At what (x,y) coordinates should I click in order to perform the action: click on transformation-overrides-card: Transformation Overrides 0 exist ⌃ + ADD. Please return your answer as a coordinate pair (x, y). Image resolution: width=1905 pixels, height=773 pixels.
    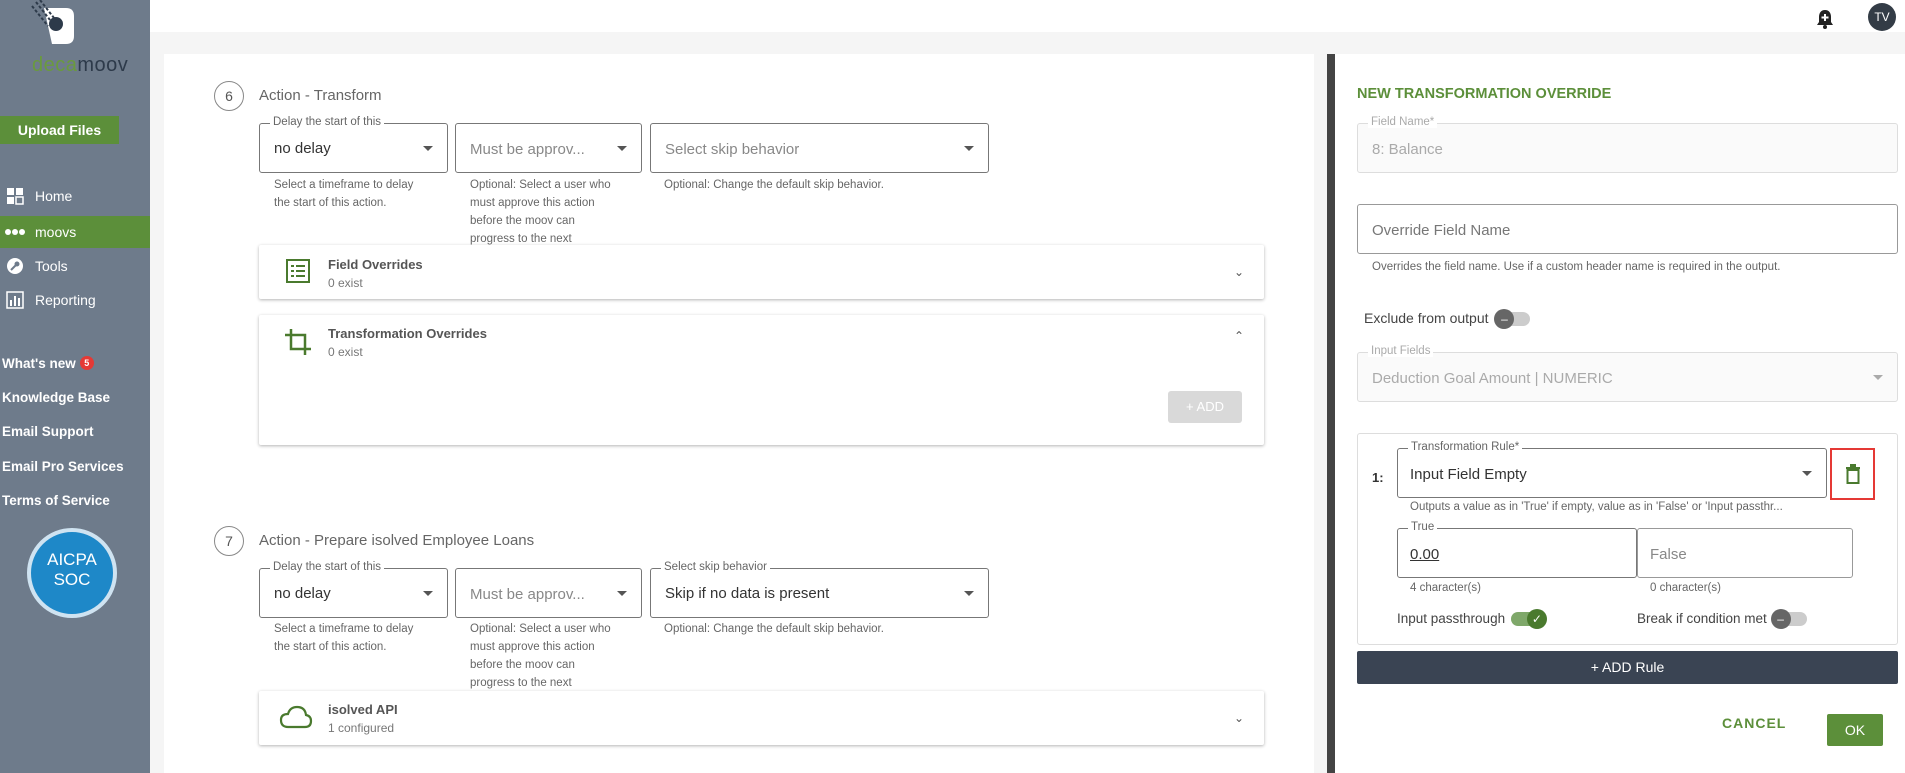
    Looking at the image, I should click on (761, 380).